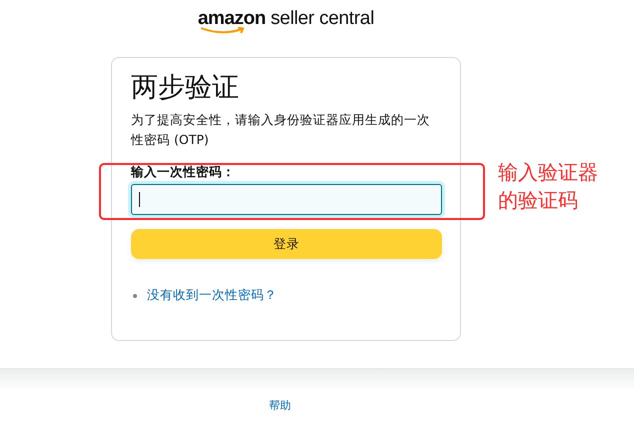  What do you see at coordinates (135, 296) in the screenshot?
I see `bullet-icon` at bounding box center [135, 296].